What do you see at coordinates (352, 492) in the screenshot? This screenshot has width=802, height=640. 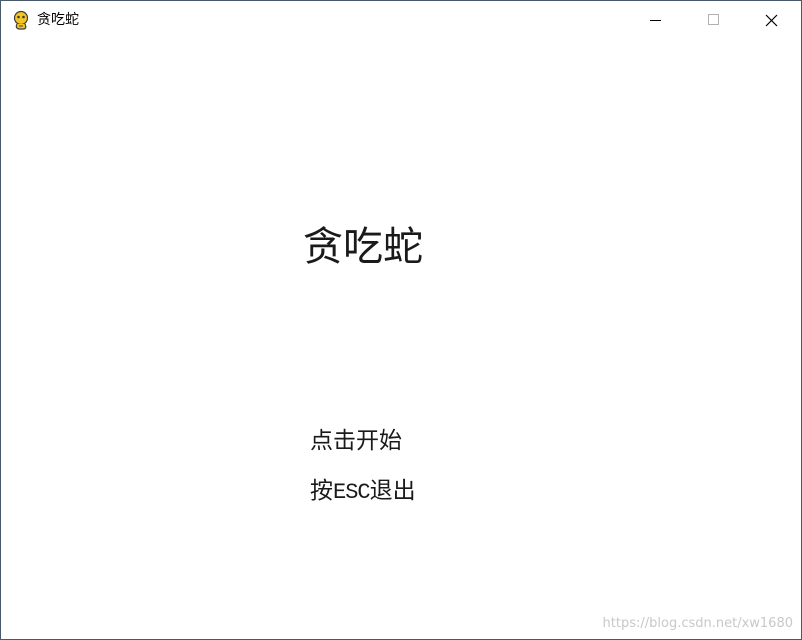 I see `esc-key-label: ESC` at bounding box center [352, 492].